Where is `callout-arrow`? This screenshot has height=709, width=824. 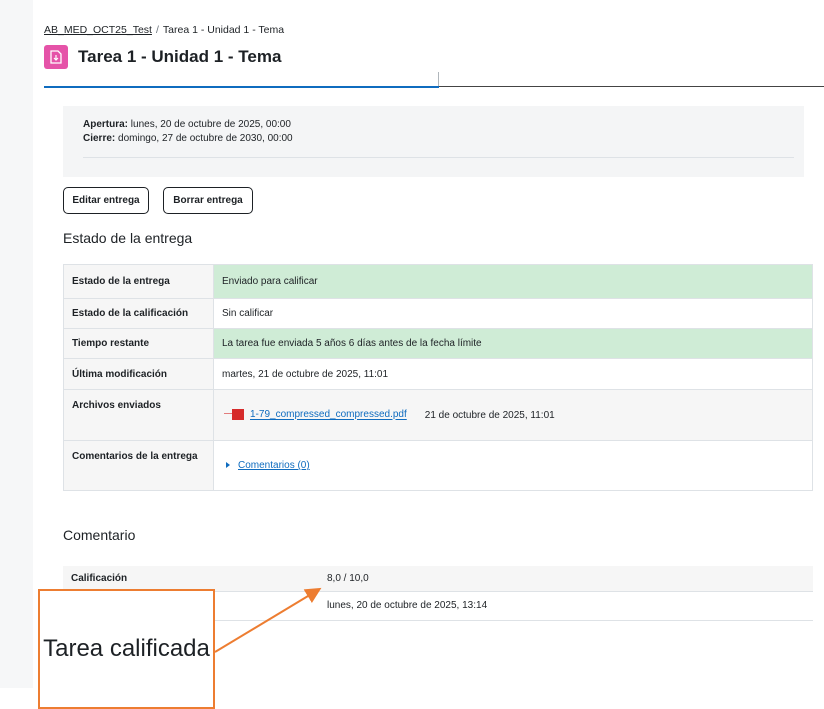
callout-arrow is located at coordinates (268, 620).